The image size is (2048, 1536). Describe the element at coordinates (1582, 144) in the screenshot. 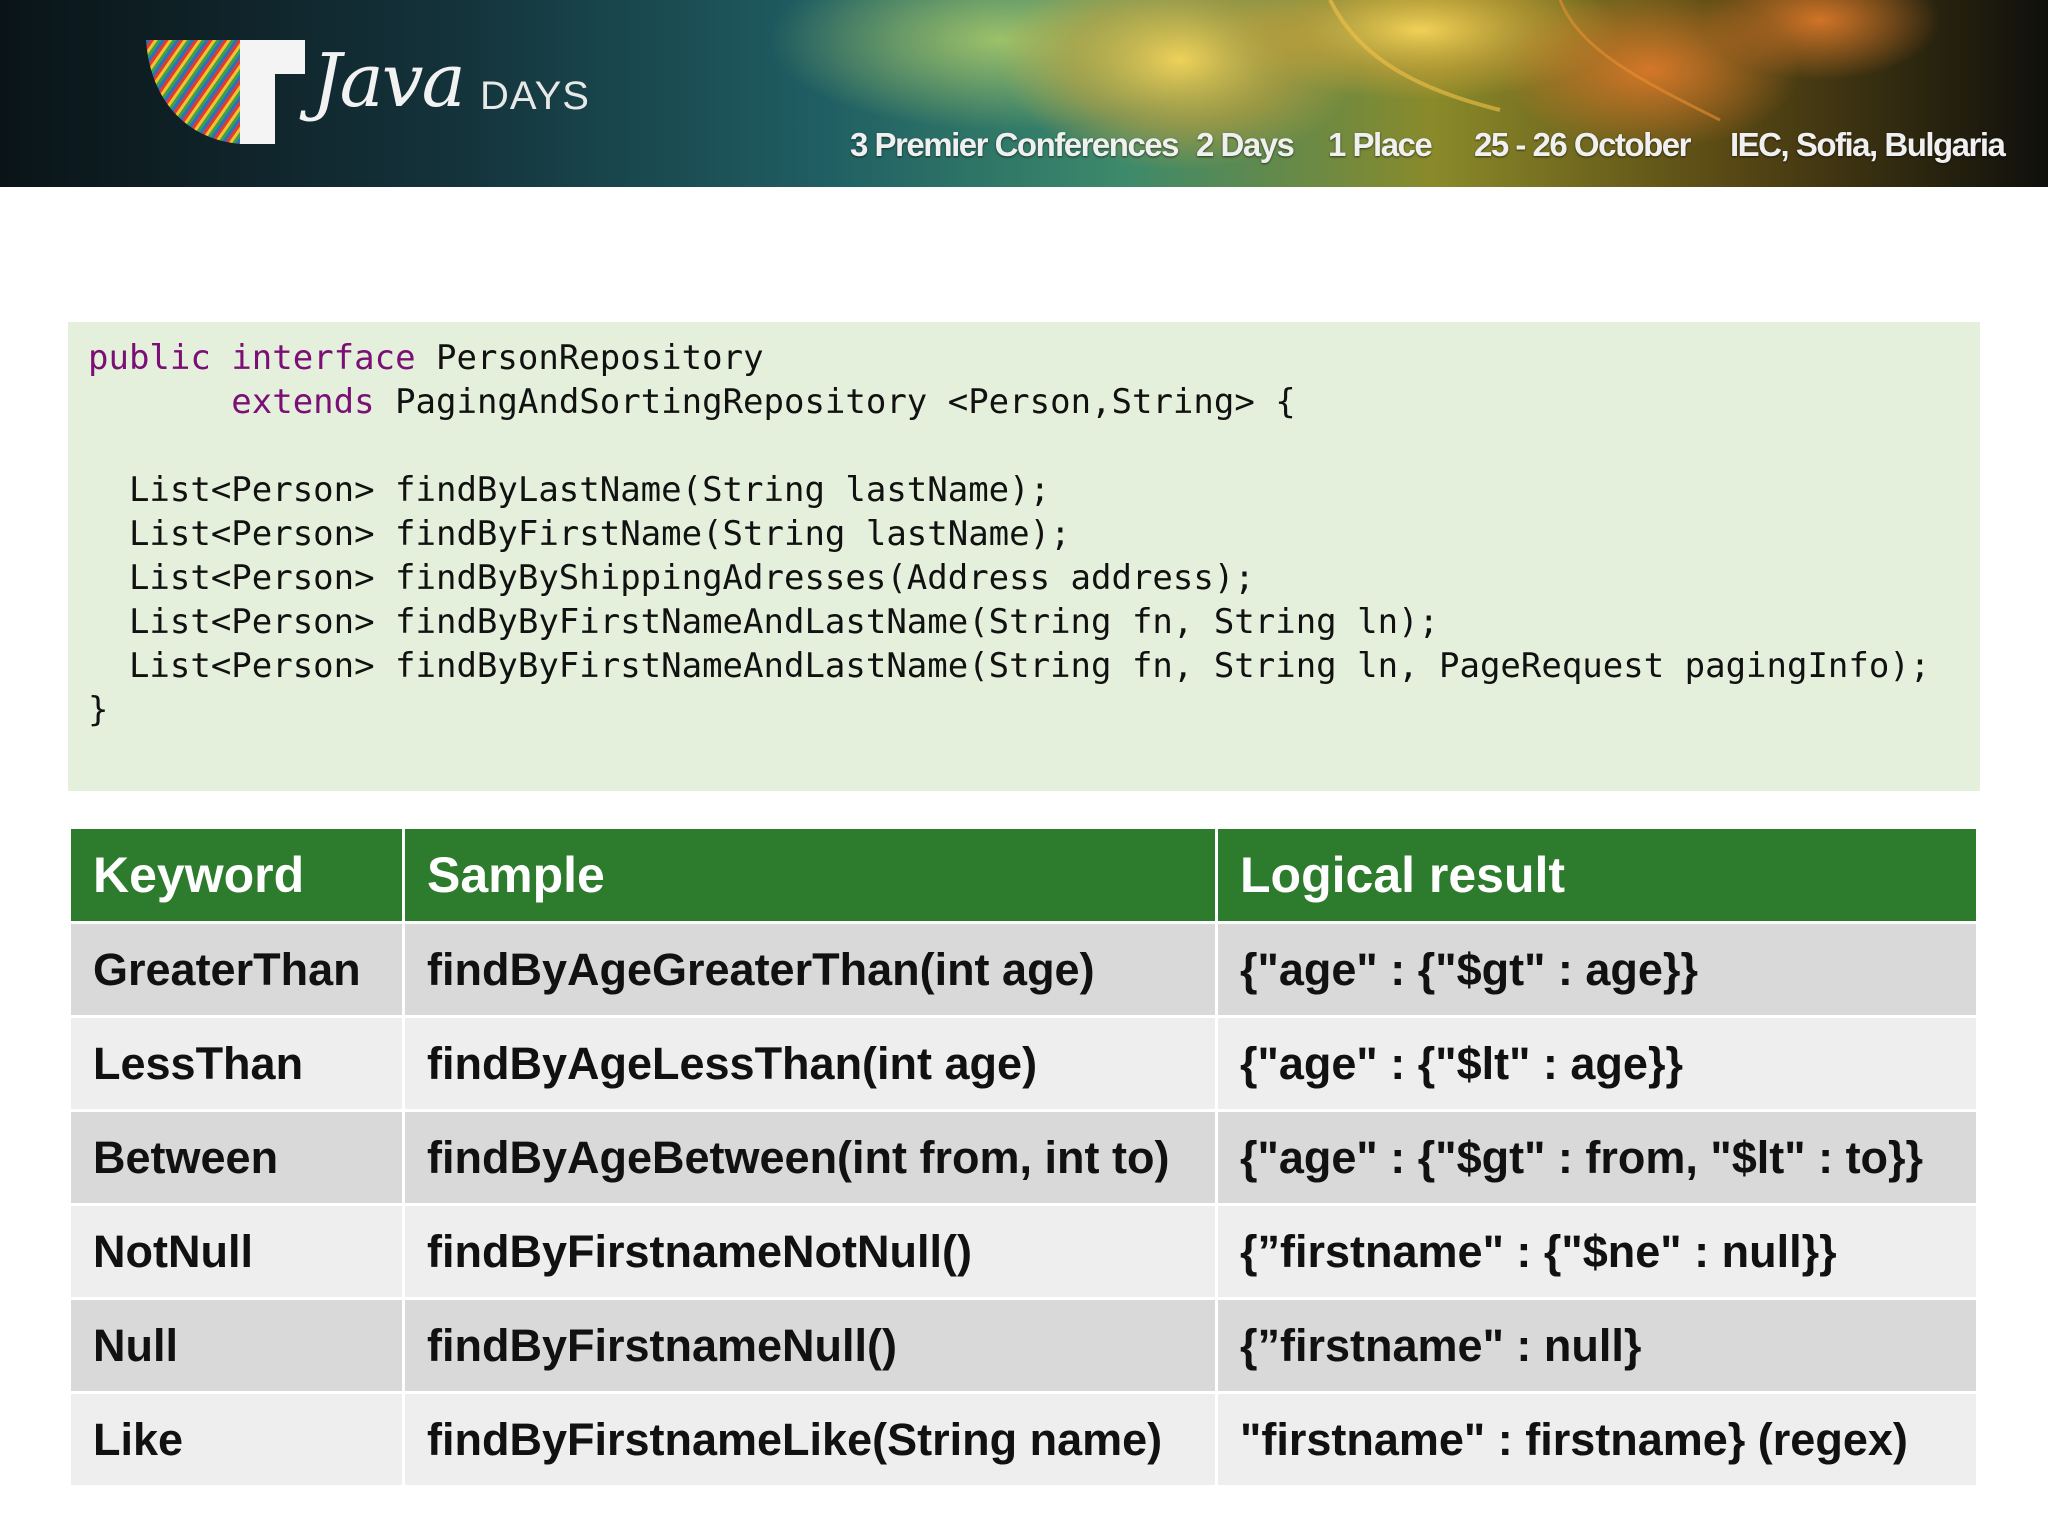

I see `tagline-dates: 25 - 26 October` at that location.